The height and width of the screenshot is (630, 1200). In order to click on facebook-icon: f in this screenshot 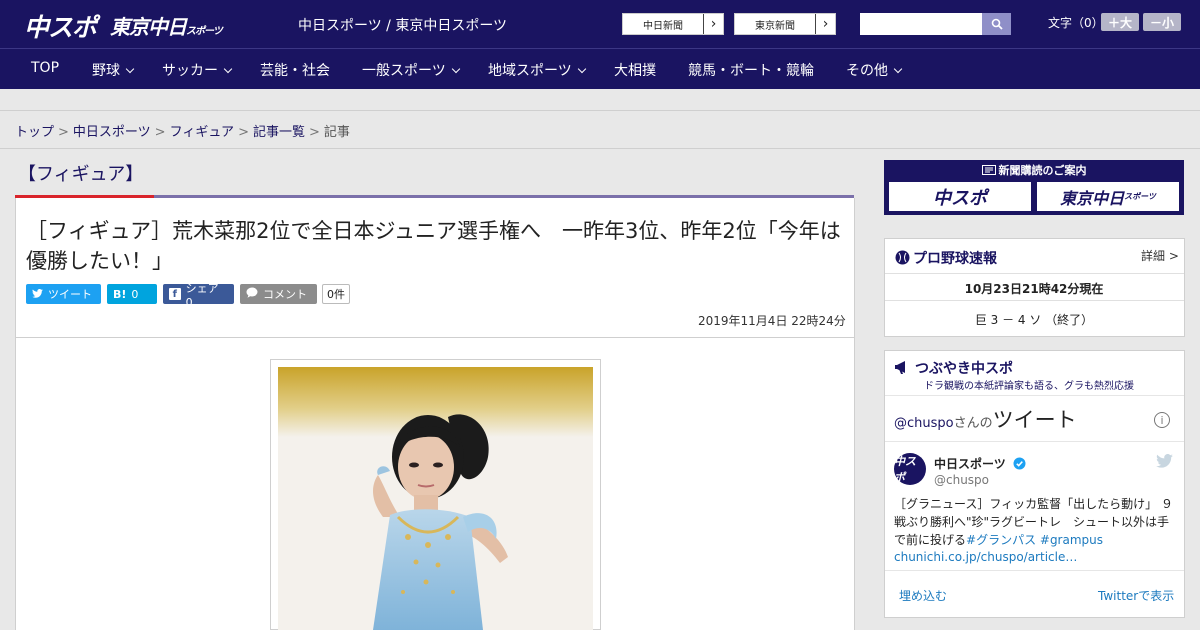, I will do `click(175, 294)`.